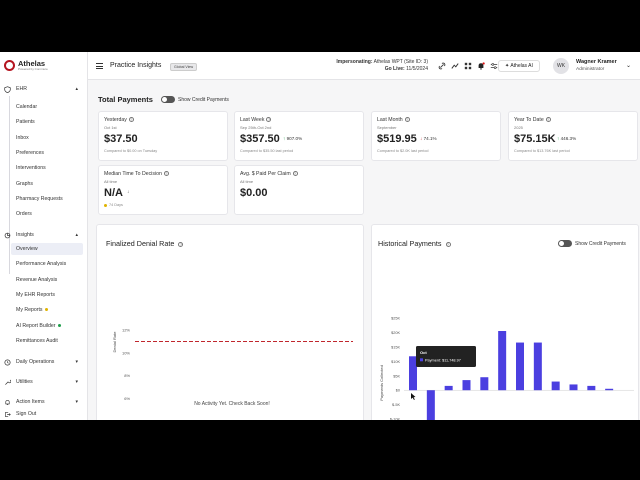  Describe the element at coordinates (9, 65) in the screenshot. I see `logo-icon` at that location.